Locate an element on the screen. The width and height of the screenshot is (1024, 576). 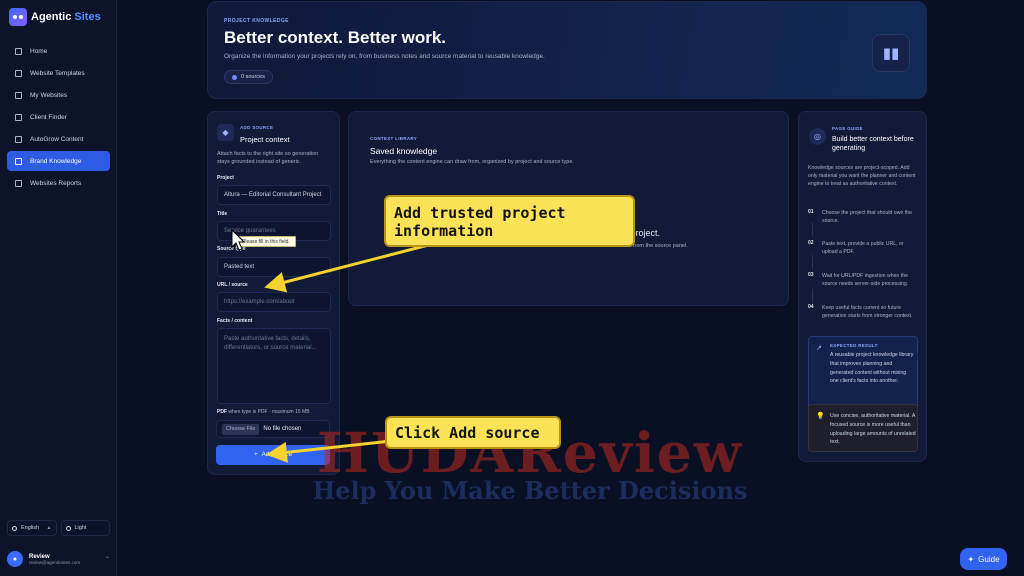
trend-up-icon: ↗ is located at coordinates (819, 348).